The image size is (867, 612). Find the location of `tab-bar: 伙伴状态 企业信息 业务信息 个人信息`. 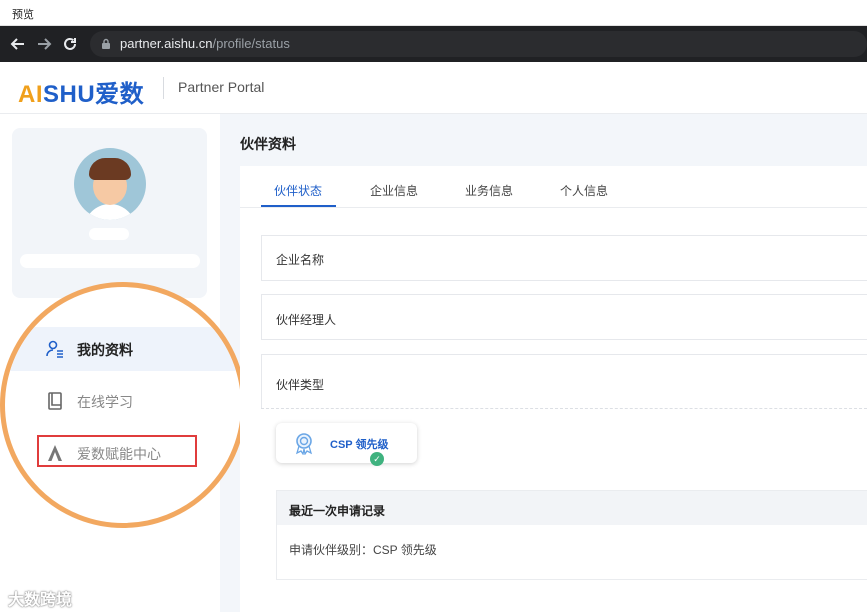

tab-bar: 伙伴状态 企业信息 业务信息 个人信息 is located at coordinates (553, 187).